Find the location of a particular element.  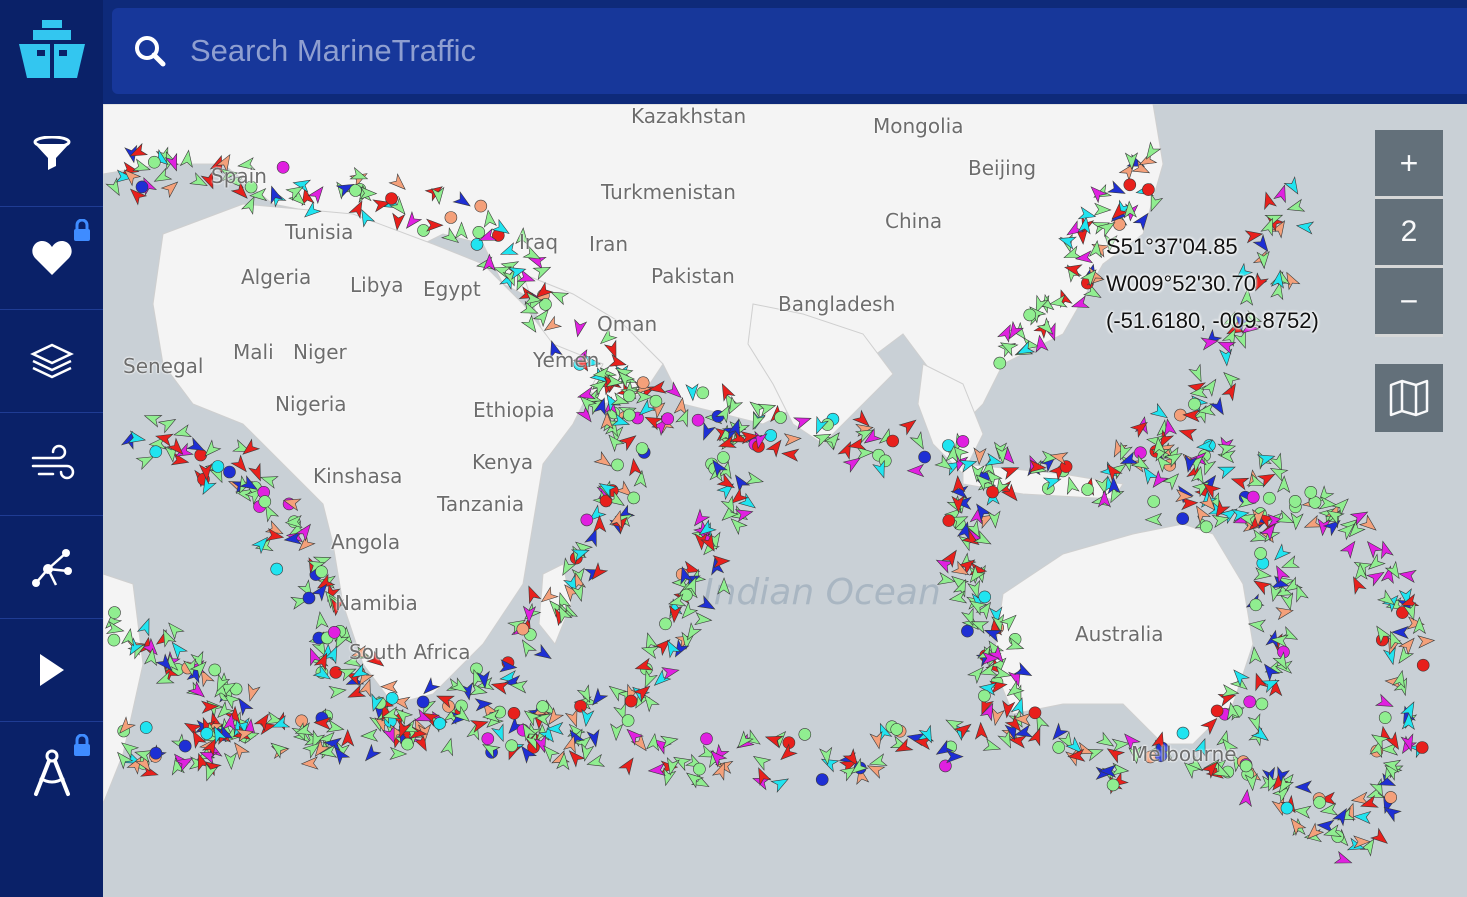

zoom-in-button: + is located at coordinates (1409, 164).